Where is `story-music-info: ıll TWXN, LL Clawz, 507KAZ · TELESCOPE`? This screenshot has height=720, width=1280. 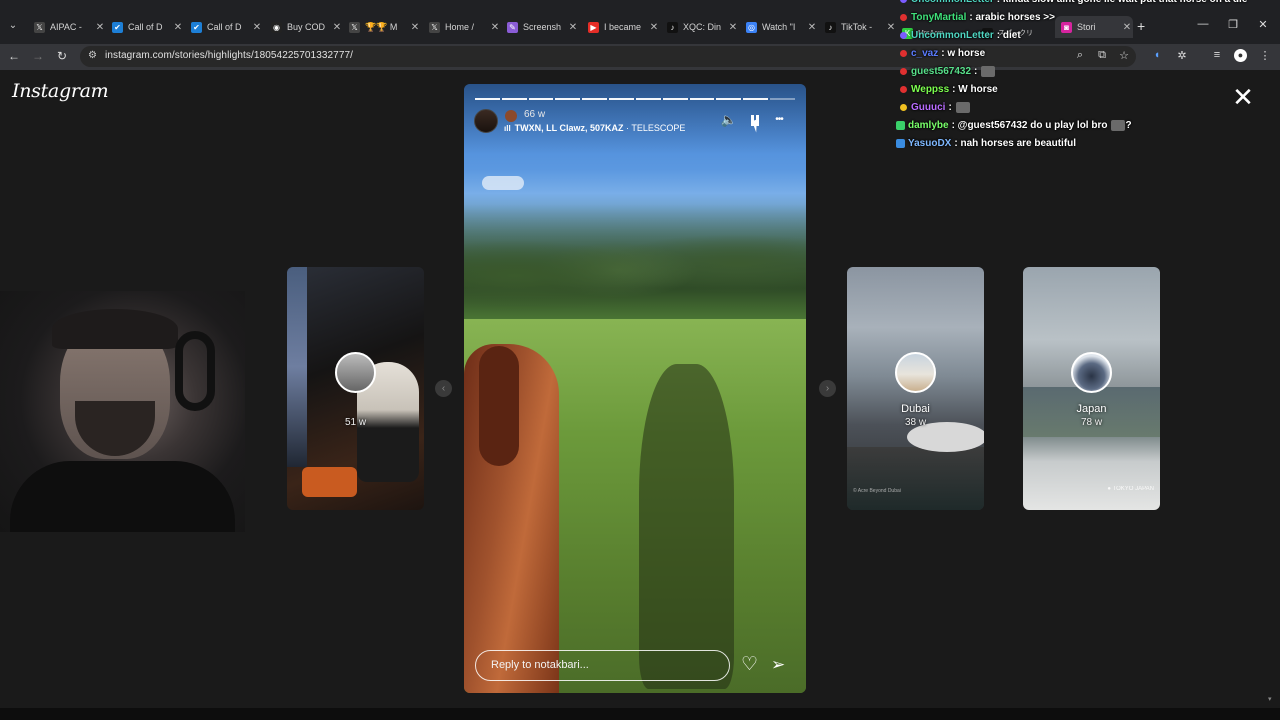
story-music-info: ıll TWXN, LL Clawz, 507KAZ · TELESCOPE is located at coordinates (594, 128).